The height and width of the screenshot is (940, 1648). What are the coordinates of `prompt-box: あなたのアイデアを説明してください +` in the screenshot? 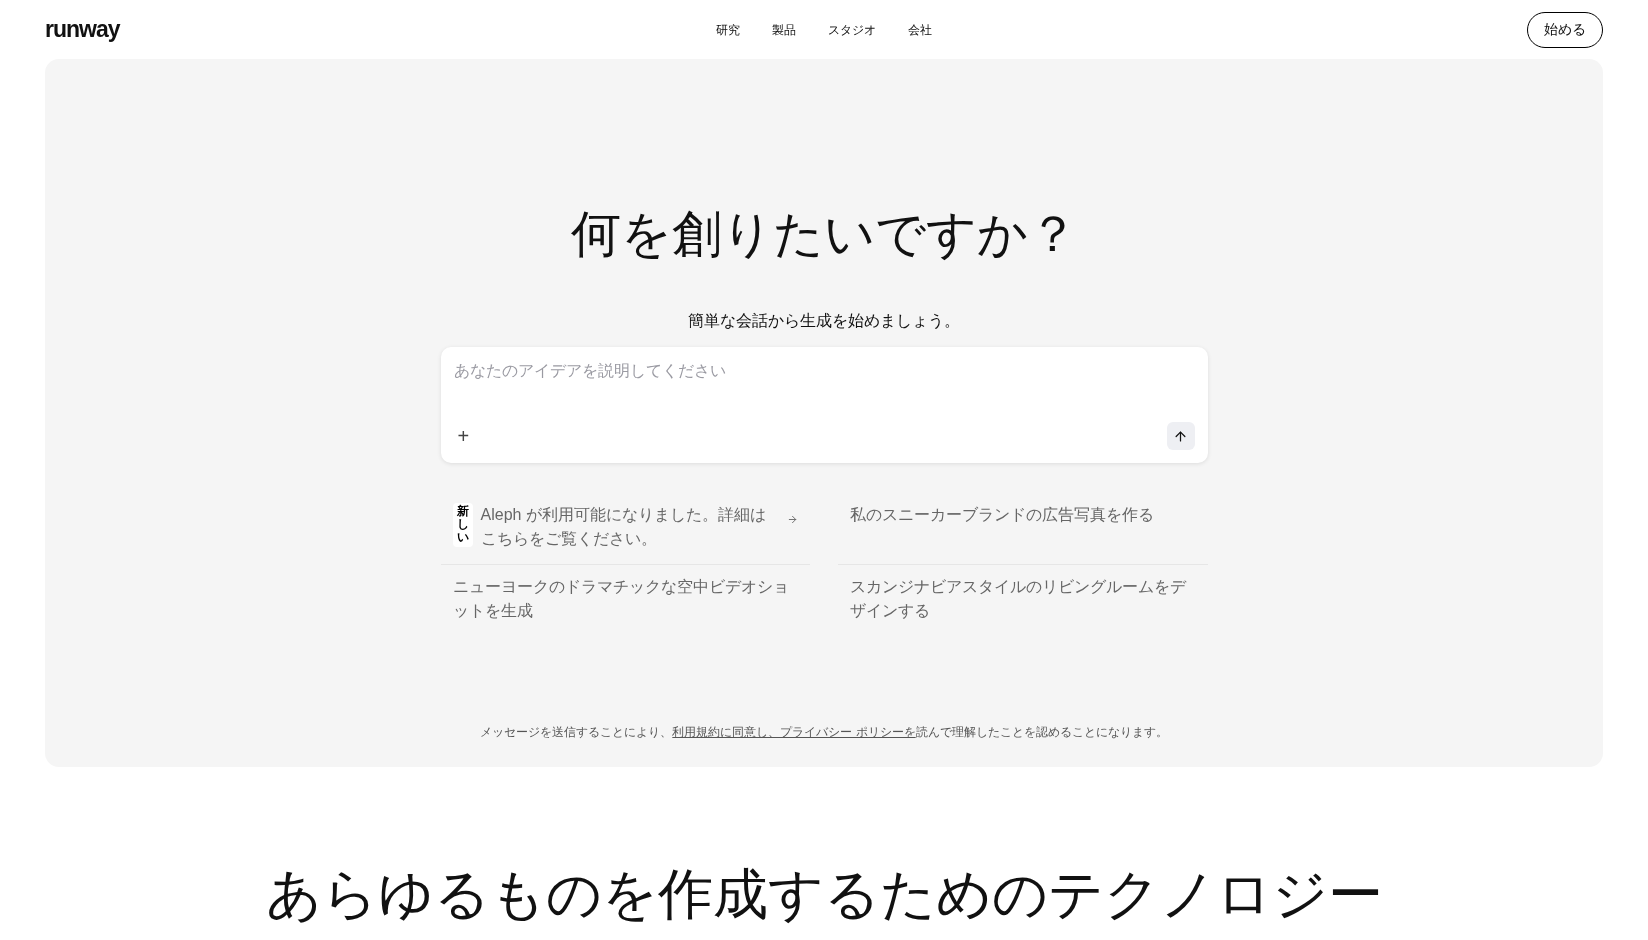 It's located at (824, 405).